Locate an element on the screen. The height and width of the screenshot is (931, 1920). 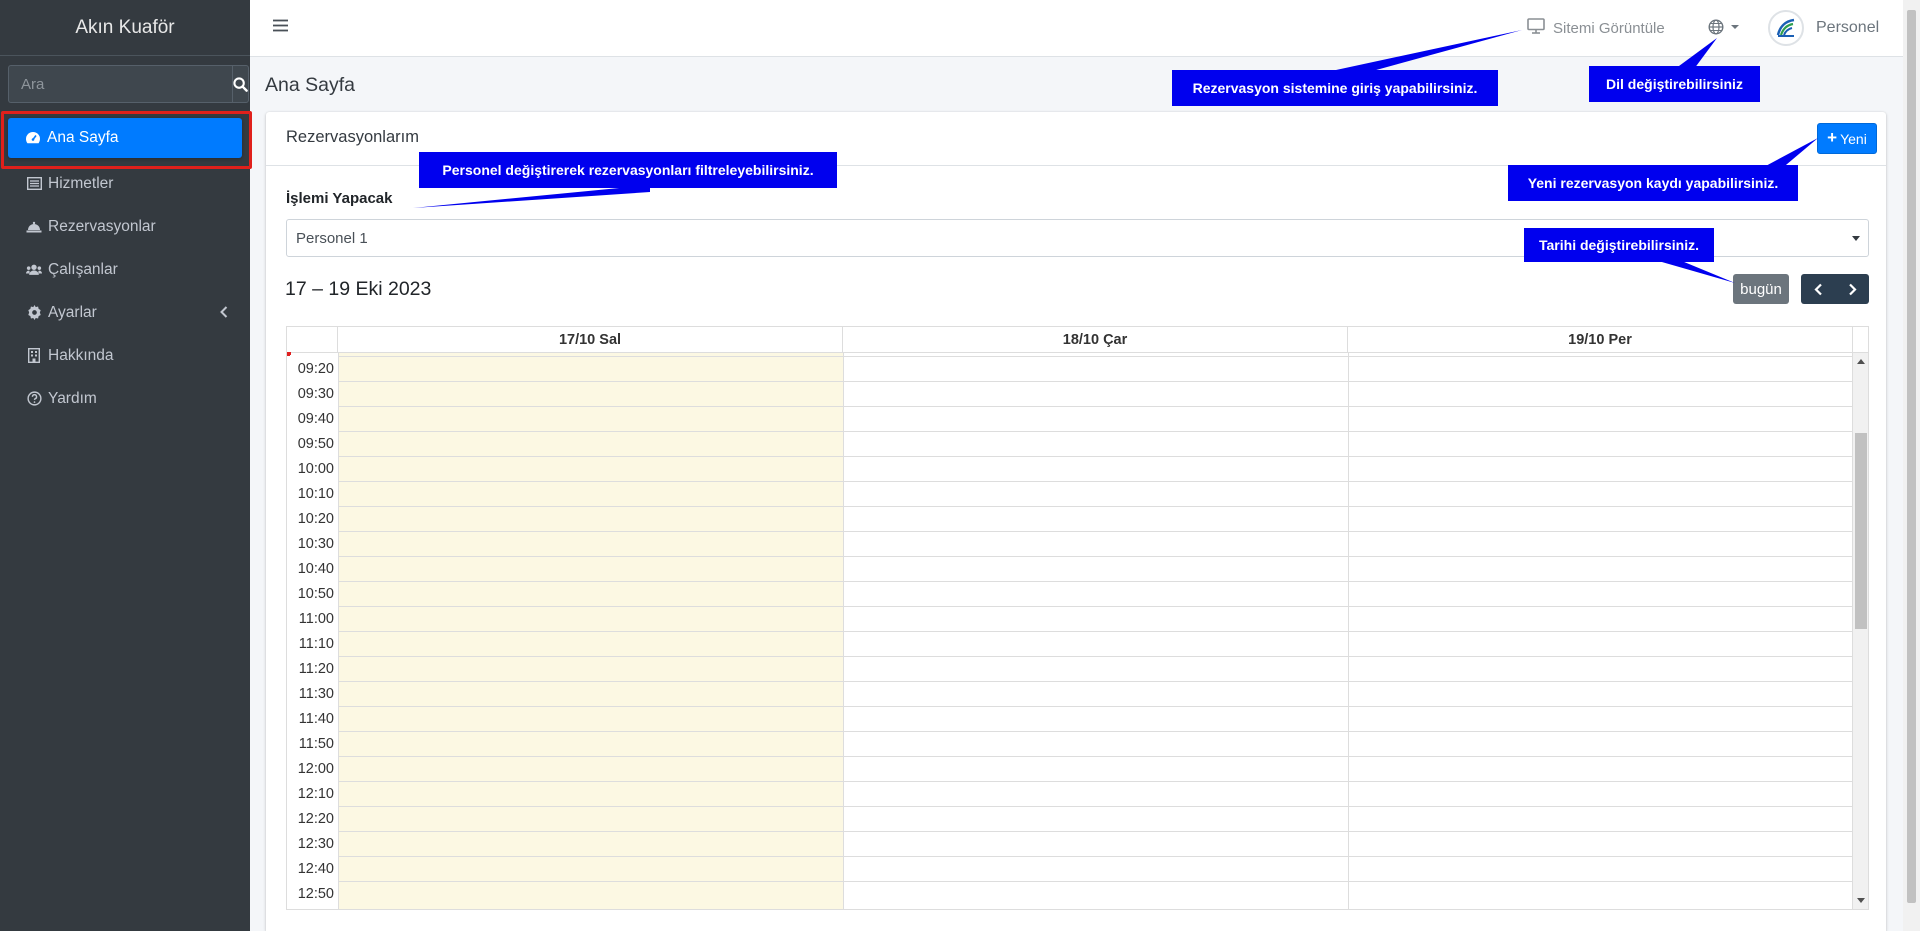
search-input is located at coordinates (120, 84).